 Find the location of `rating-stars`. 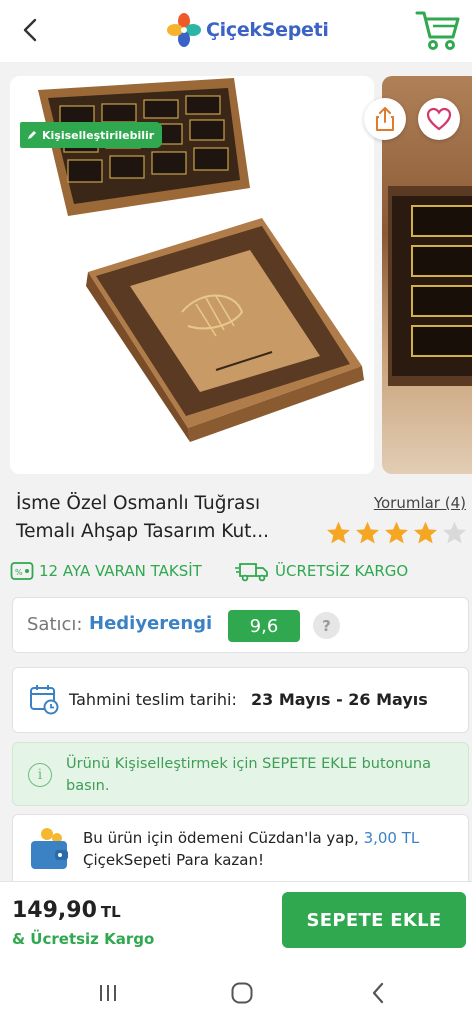

rating-stars is located at coordinates (396, 533).